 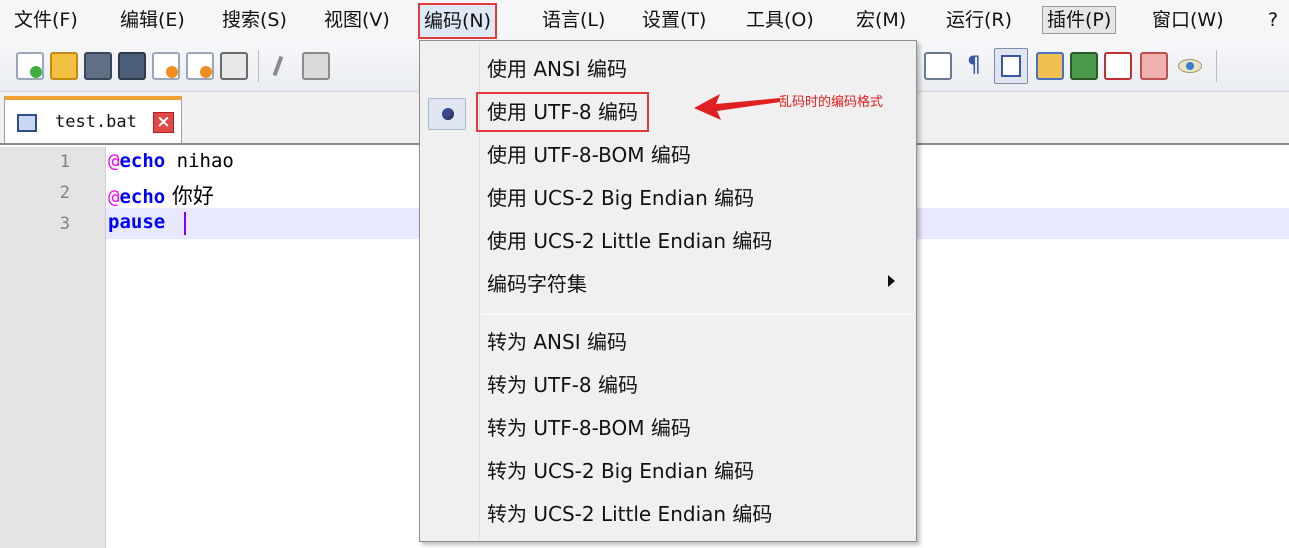 I want to click on tab-label: test.bat, so click(x=96, y=122).